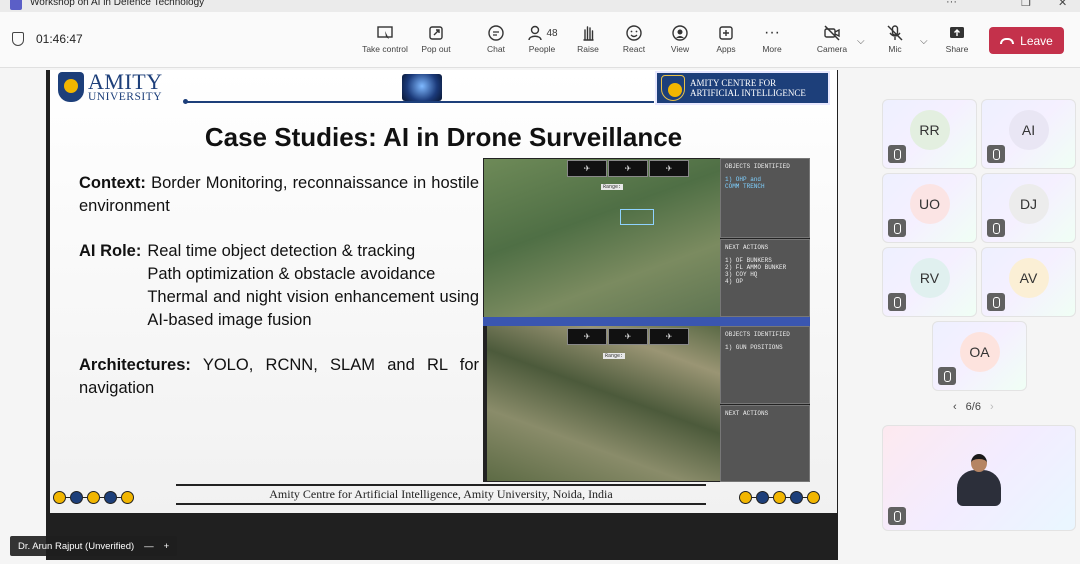 The height and width of the screenshot is (564, 1080). I want to click on participant-tile: AV, so click(1028, 282).